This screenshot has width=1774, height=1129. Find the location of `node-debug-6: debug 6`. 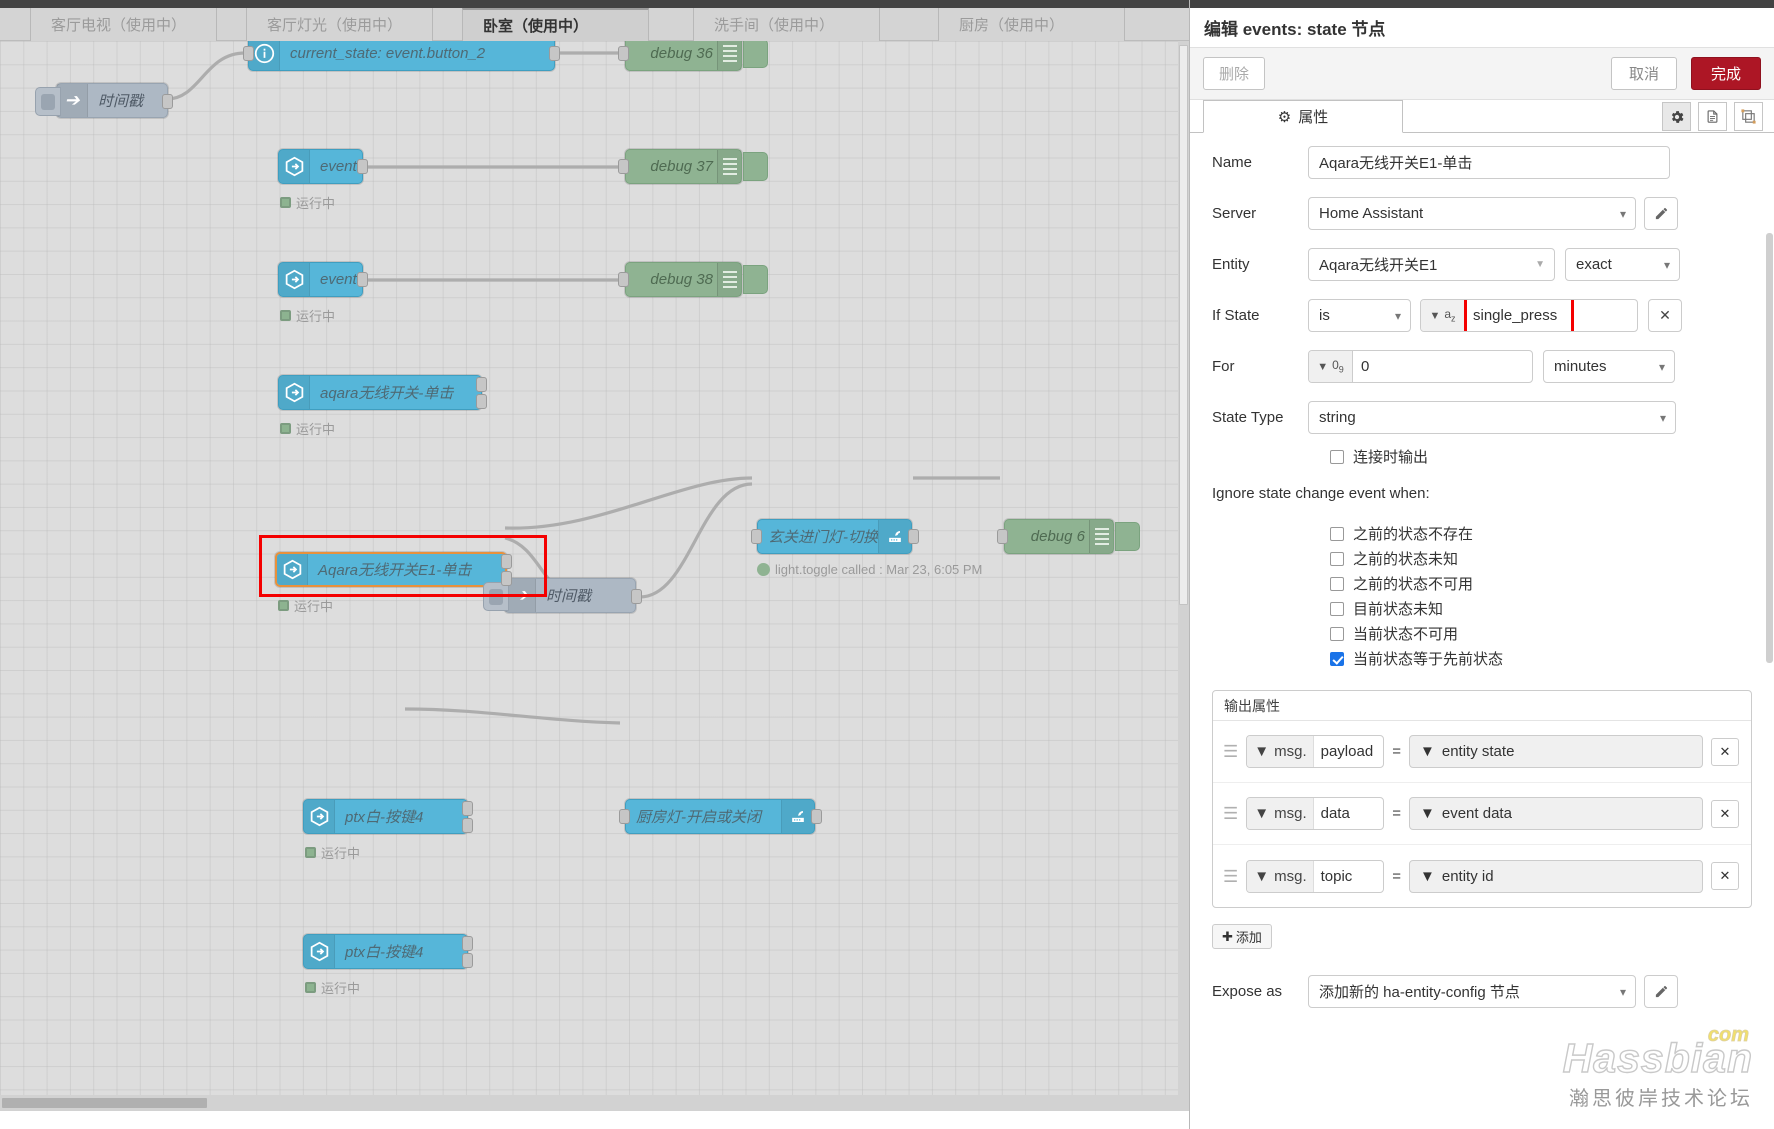

node-debug-6: debug 6 is located at coordinates (1072, 536).